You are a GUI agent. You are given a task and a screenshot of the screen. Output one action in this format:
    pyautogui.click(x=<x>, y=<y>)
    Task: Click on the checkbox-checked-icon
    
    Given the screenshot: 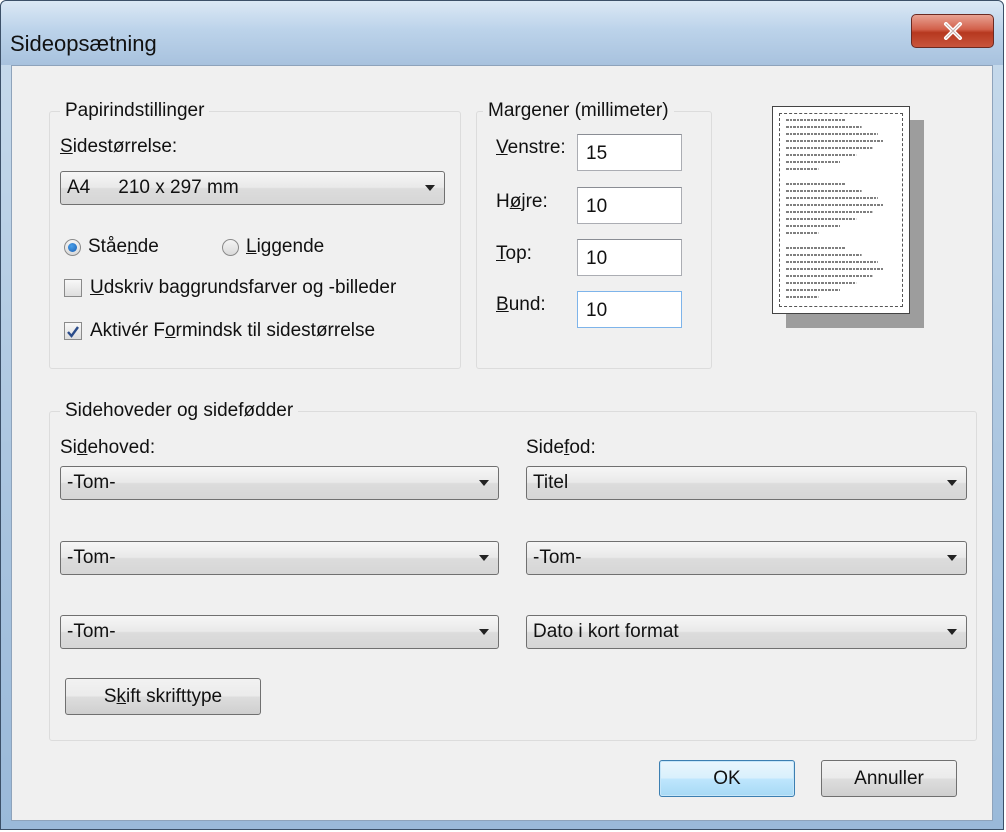 What is the action you would take?
    pyautogui.click(x=73, y=331)
    